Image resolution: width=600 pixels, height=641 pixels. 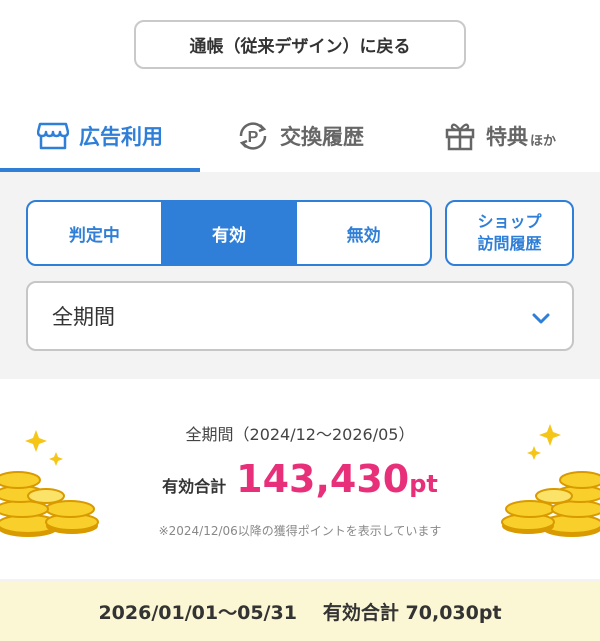 What do you see at coordinates (362, 233) in the screenshot?
I see `segment-invalid: 無効` at bounding box center [362, 233].